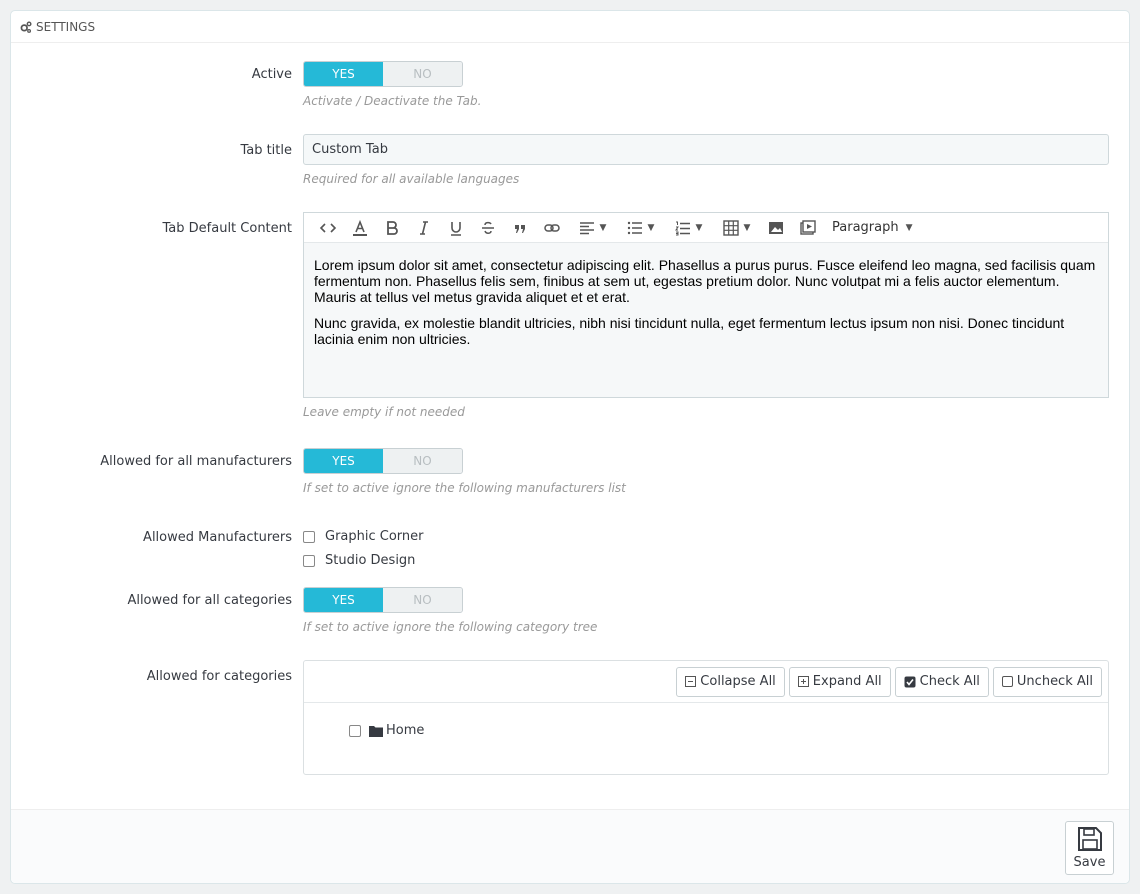  I want to click on manufacturer-name: Graphic Corner, so click(374, 536).